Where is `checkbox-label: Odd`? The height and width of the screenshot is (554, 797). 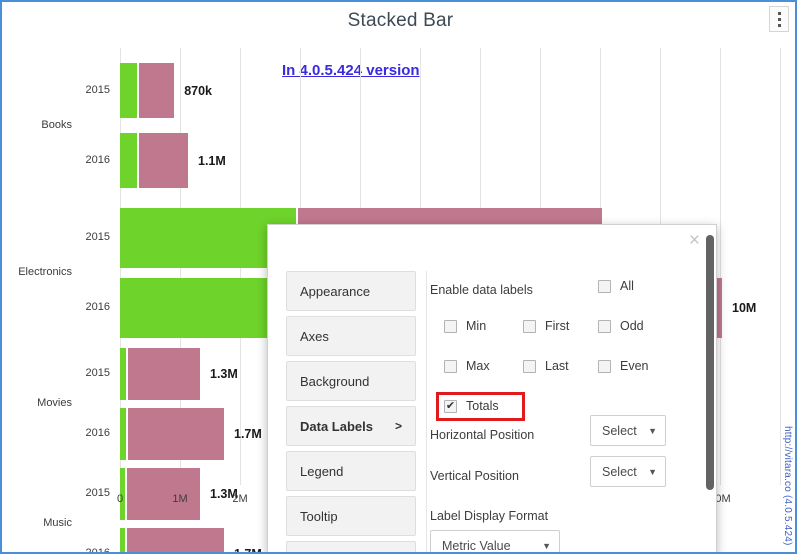 checkbox-label: Odd is located at coordinates (632, 326).